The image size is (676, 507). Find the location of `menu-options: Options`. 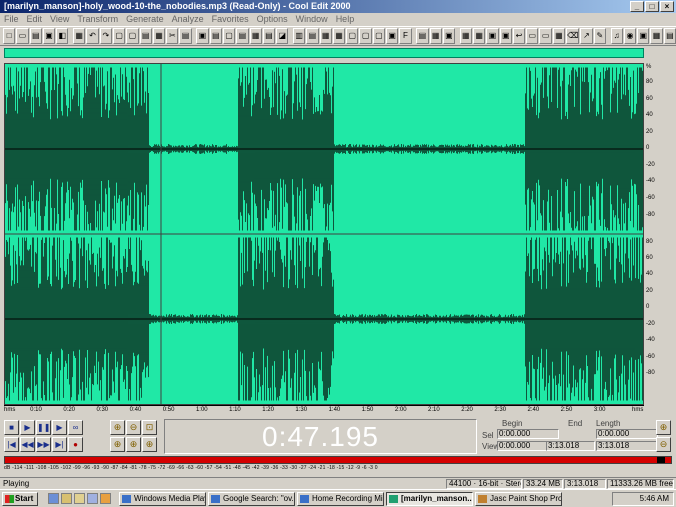

menu-options: Options is located at coordinates (272, 19).